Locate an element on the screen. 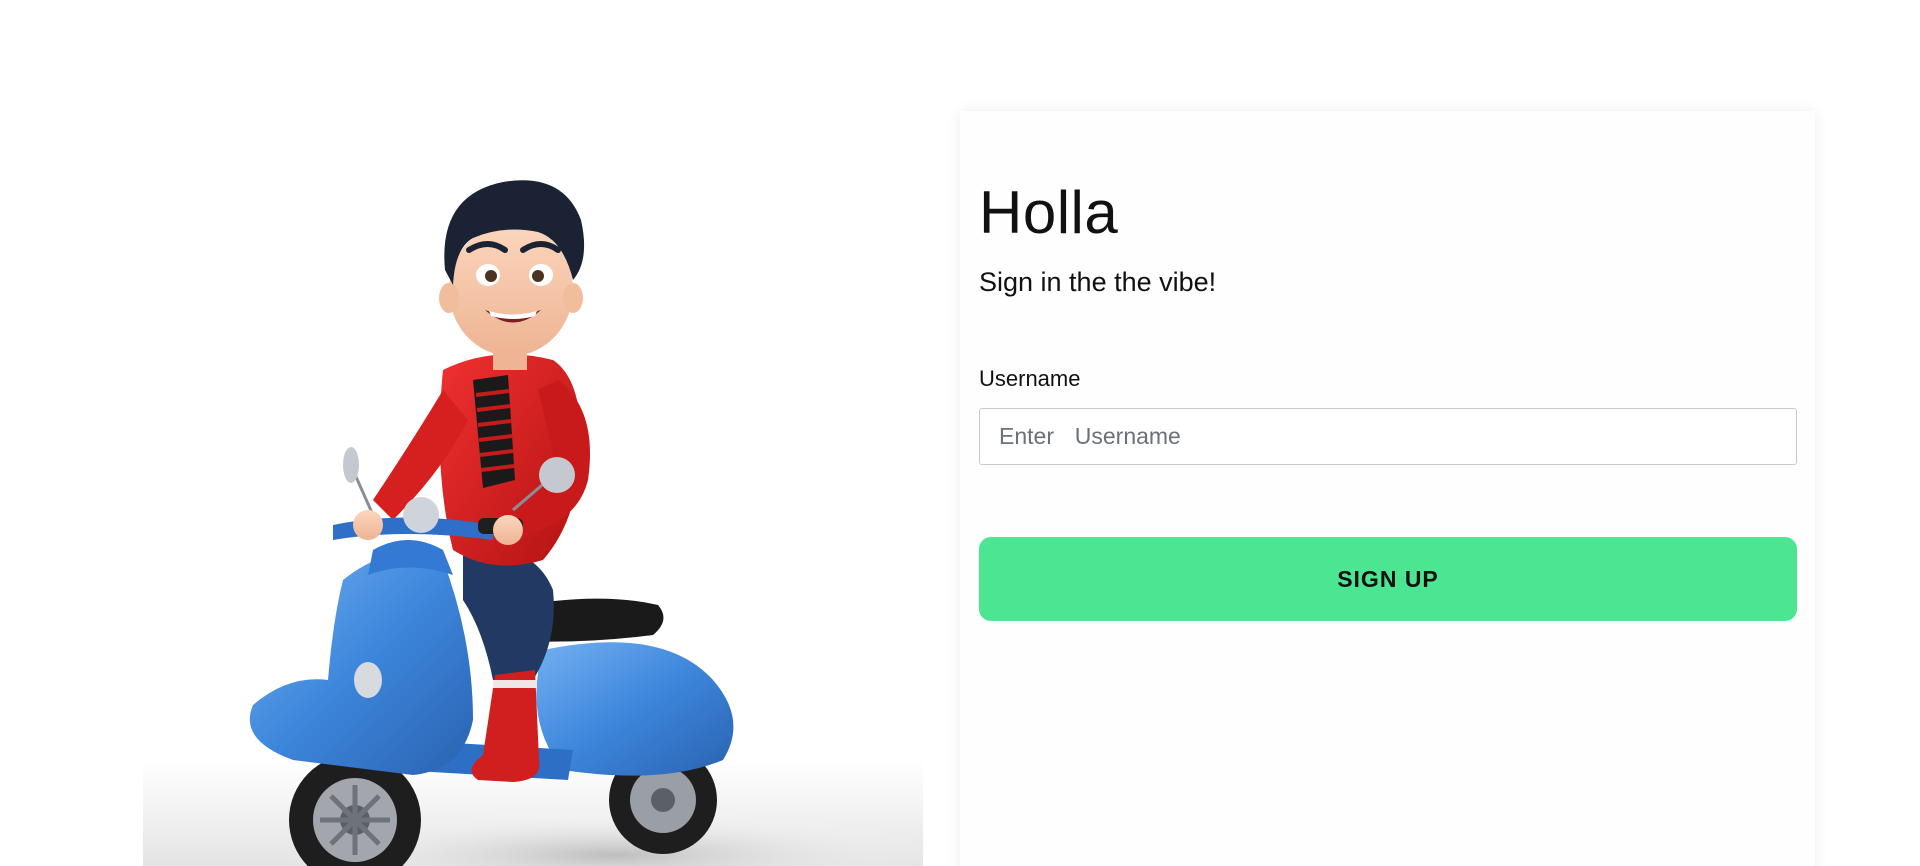  username-label: Username is located at coordinates (1030, 378).